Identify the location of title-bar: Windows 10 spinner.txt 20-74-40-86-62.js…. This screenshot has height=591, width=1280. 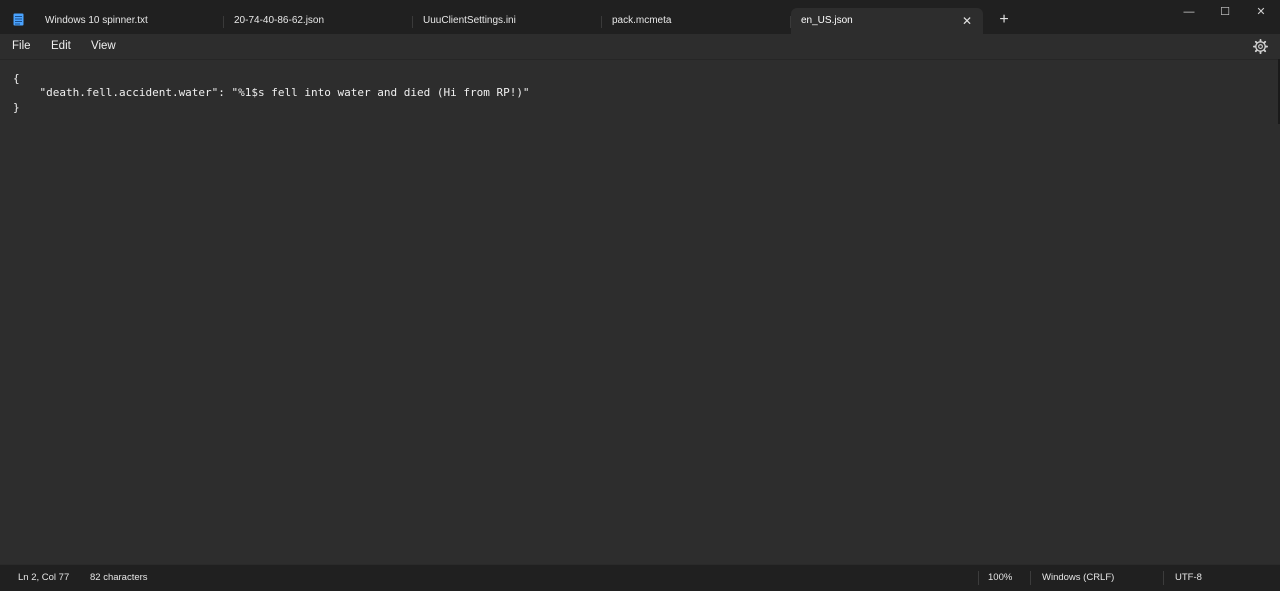
(640, 17).